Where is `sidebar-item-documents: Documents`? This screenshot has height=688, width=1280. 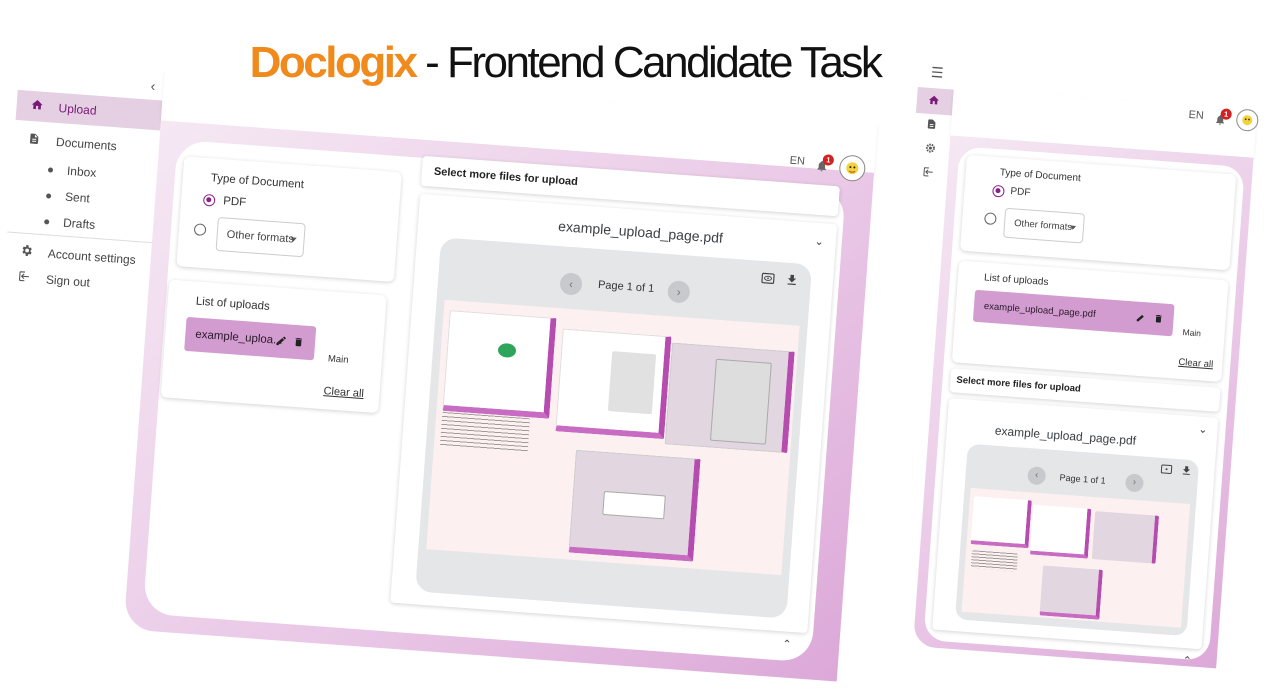
sidebar-item-documents: Documents is located at coordinates (86, 144).